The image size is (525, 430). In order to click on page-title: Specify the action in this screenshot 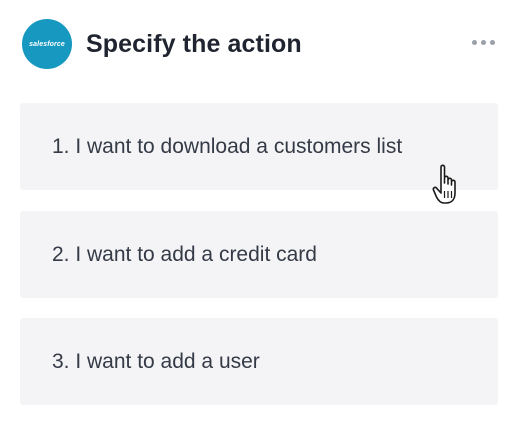, I will do `click(194, 43)`.